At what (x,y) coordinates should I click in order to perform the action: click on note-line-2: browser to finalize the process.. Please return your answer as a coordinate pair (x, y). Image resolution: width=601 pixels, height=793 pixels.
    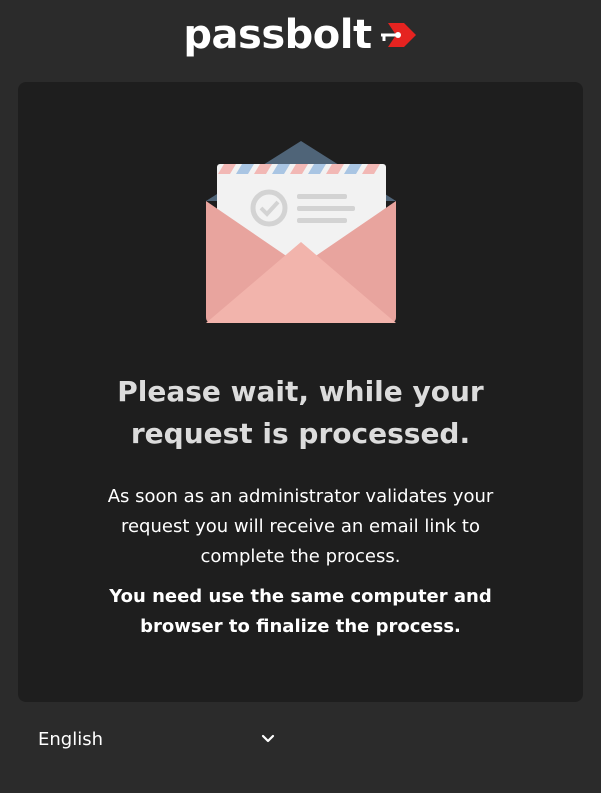
    Looking at the image, I should click on (300, 626).